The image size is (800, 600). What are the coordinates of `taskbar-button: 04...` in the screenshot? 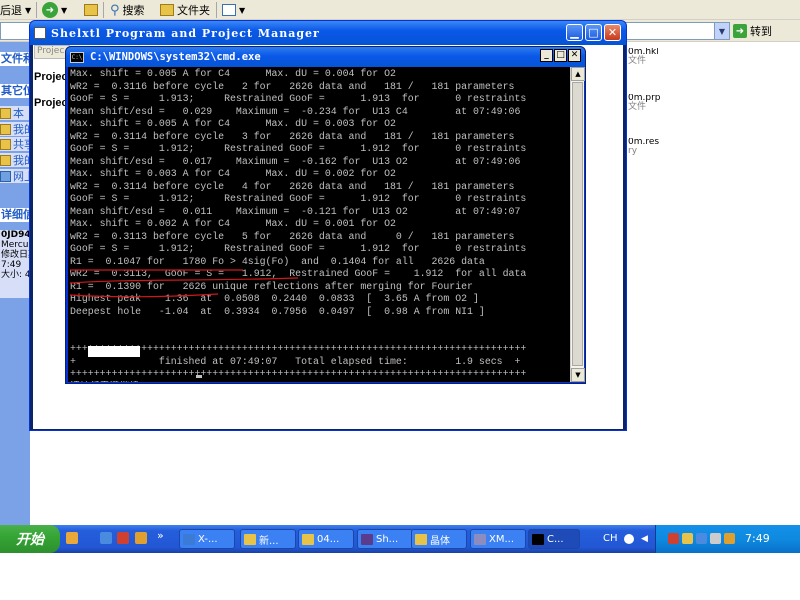 It's located at (326, 539).